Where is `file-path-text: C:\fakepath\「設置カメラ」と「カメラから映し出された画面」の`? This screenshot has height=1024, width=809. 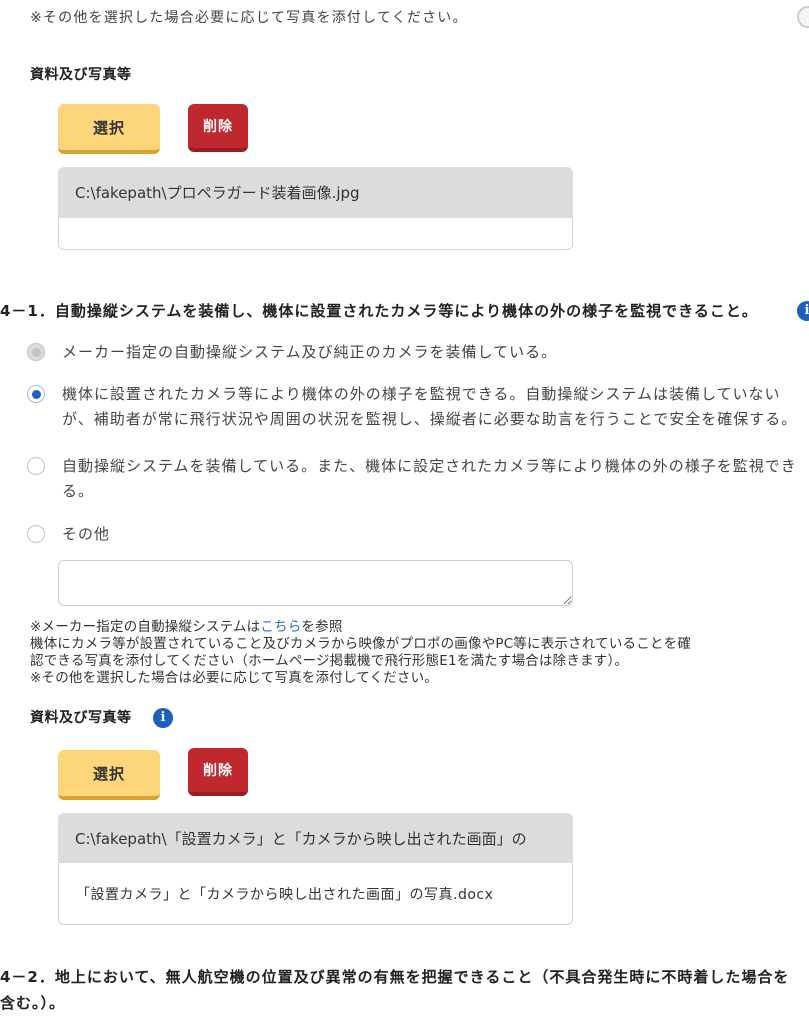
file-path-text: C:\fakepath\「設置カメラ」と「カメラから映し出された画面」の is located at coordinates (301, 838).